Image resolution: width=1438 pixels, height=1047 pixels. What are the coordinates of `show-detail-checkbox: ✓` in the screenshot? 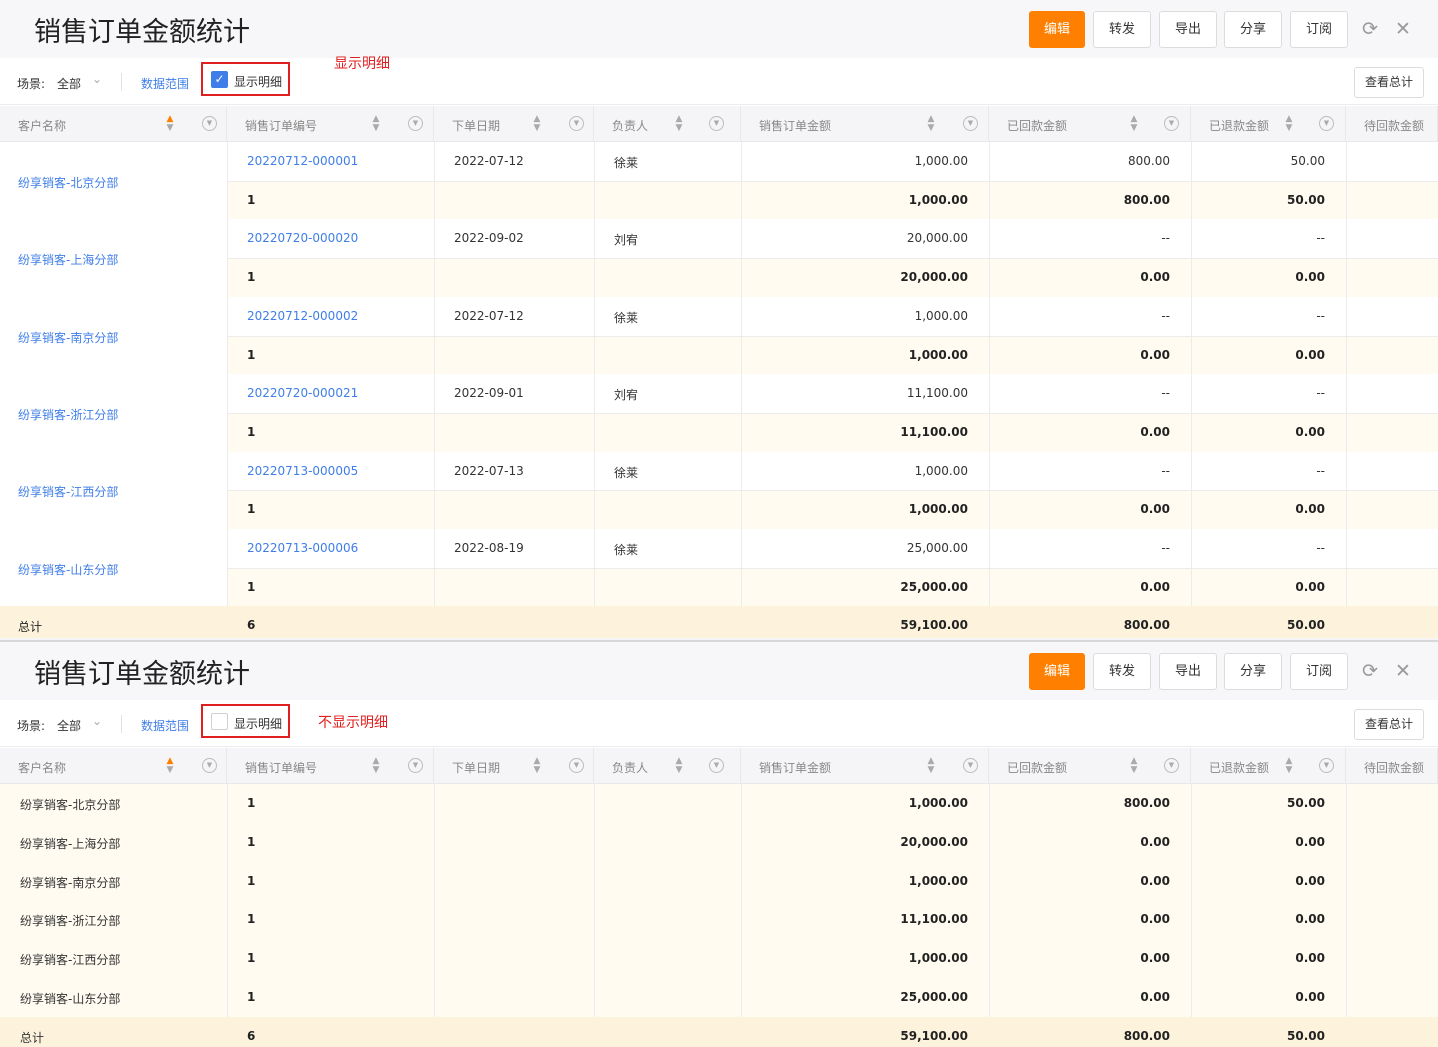 It's located at (219, 79).